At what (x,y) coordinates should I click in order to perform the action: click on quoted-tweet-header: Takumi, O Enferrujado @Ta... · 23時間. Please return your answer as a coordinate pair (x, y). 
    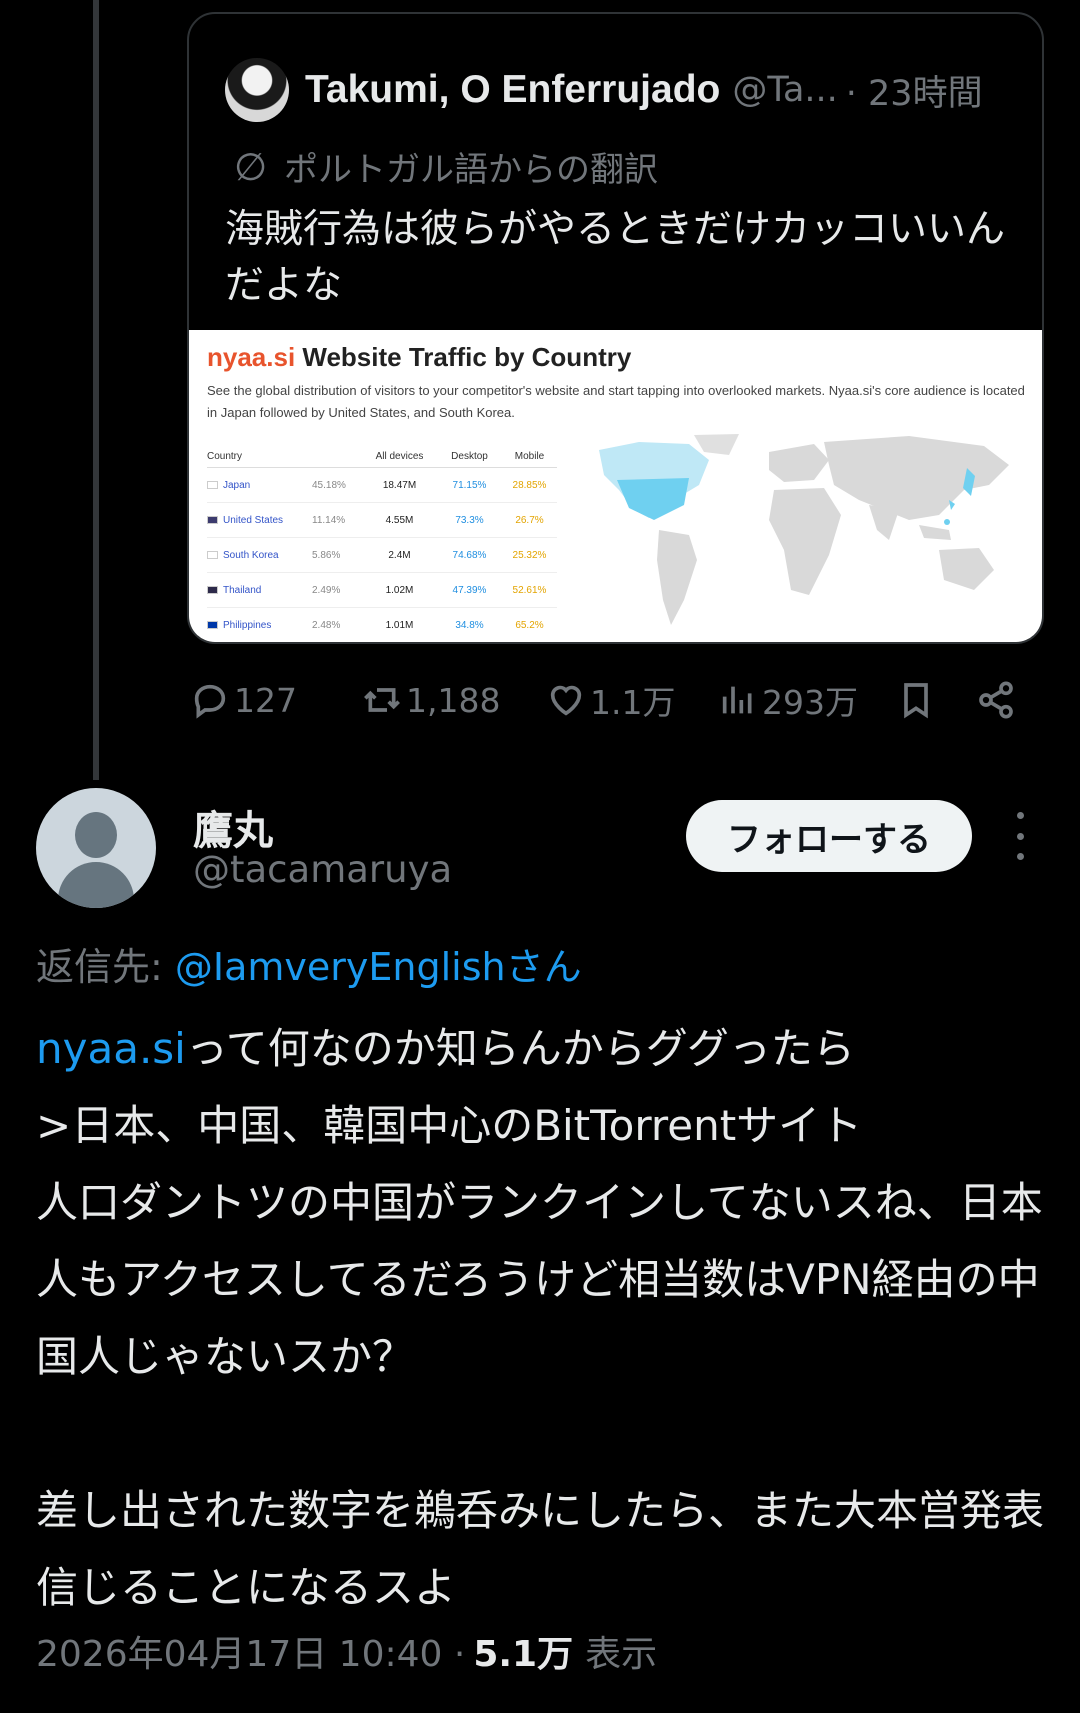
    Looking at the image, I should click on (604, 90).